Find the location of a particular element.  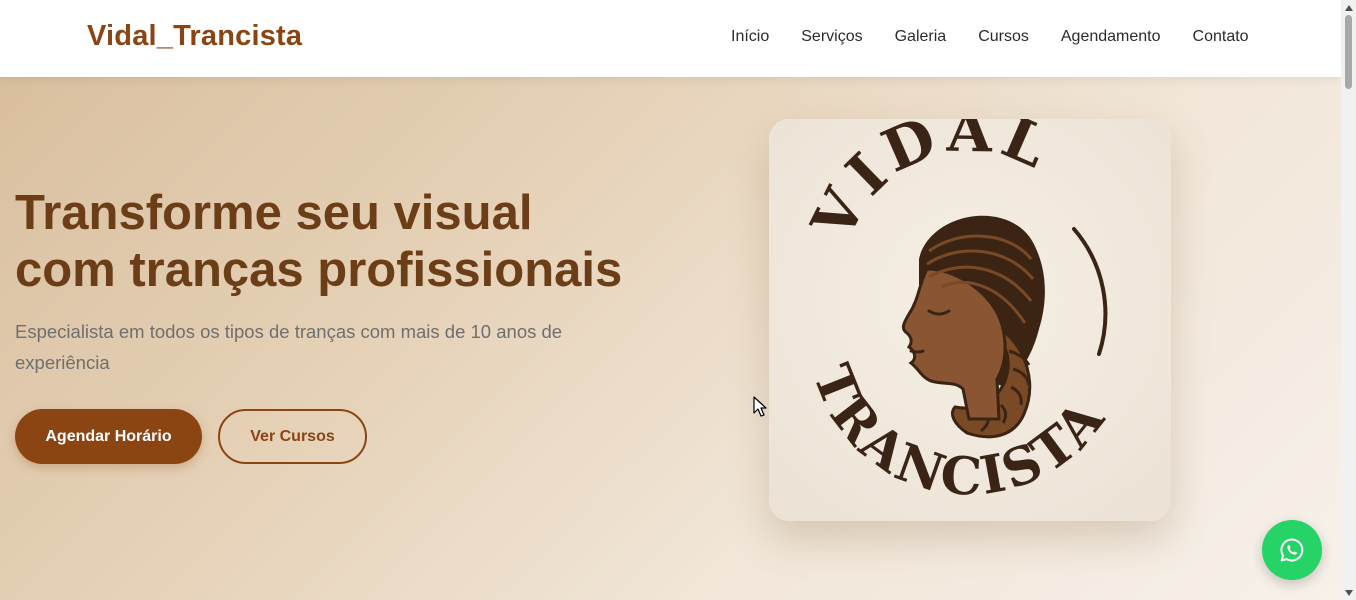

brand-logo-text: Vidal_Trancista is located at coordinates (194, 36).